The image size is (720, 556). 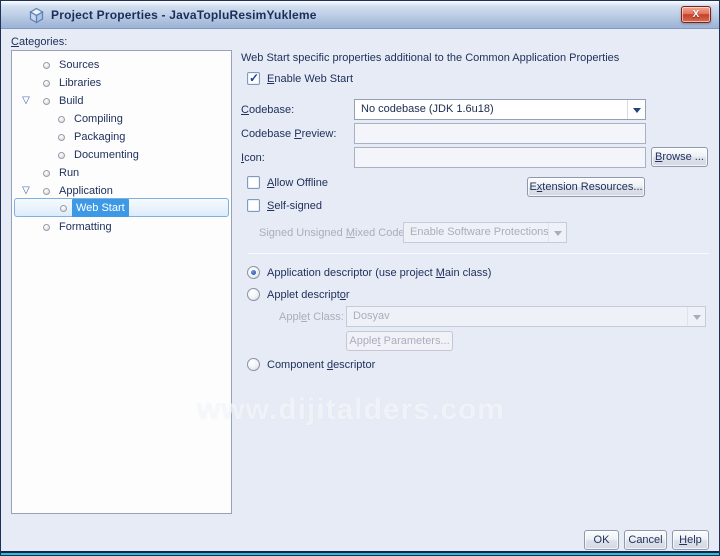 I want to click on codebase-preview-label: Codebase Preview:, so click(x=289, y=134).